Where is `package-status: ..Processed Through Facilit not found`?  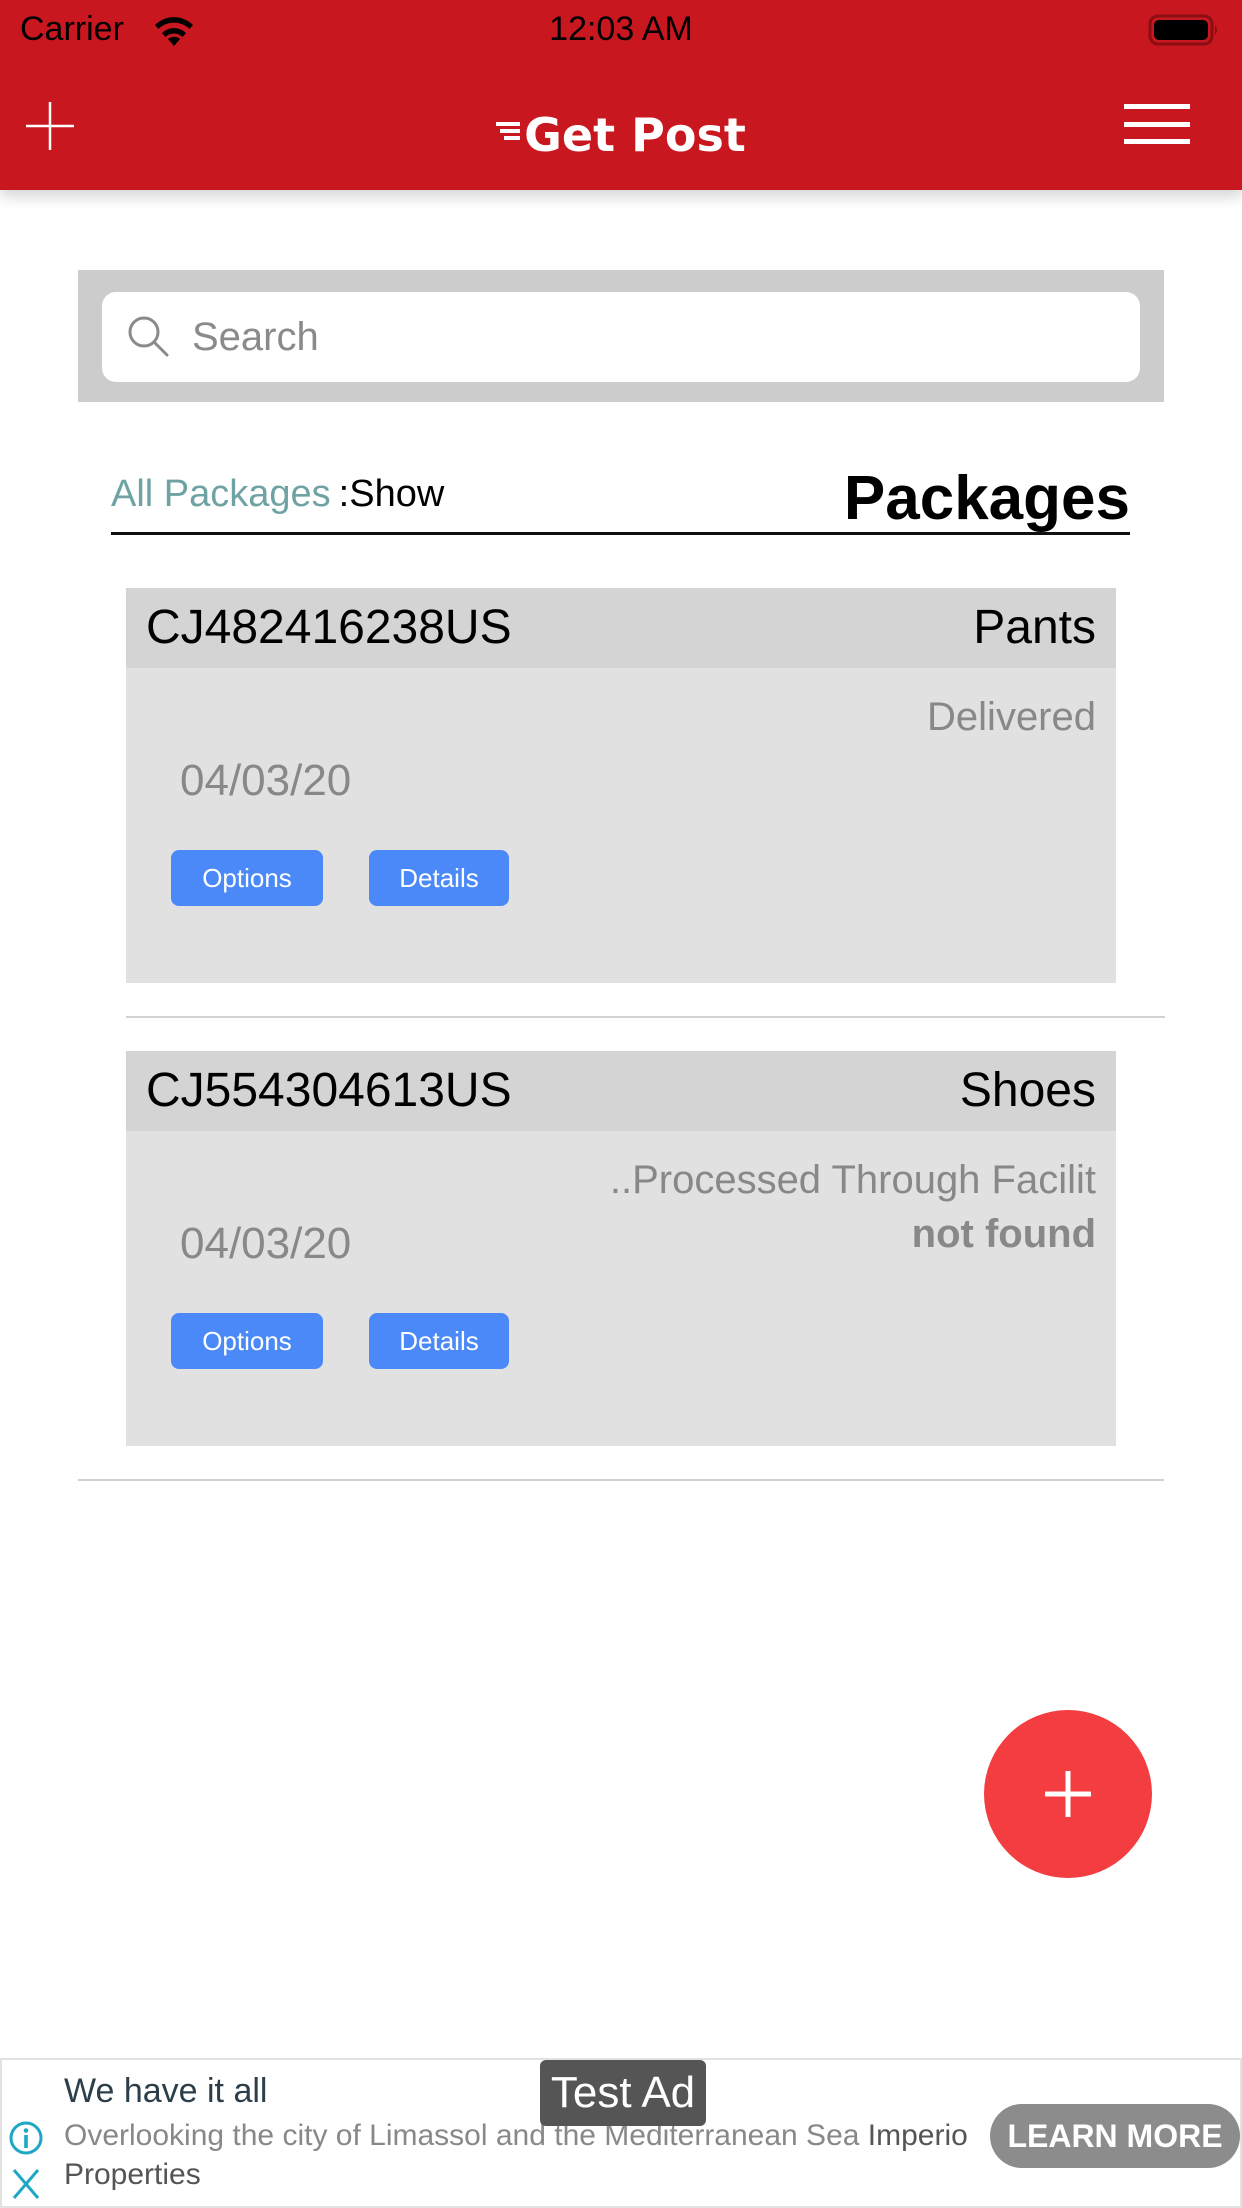
package-status: ..Processed Through Facilit not found is located at coordinates (853, 1207).